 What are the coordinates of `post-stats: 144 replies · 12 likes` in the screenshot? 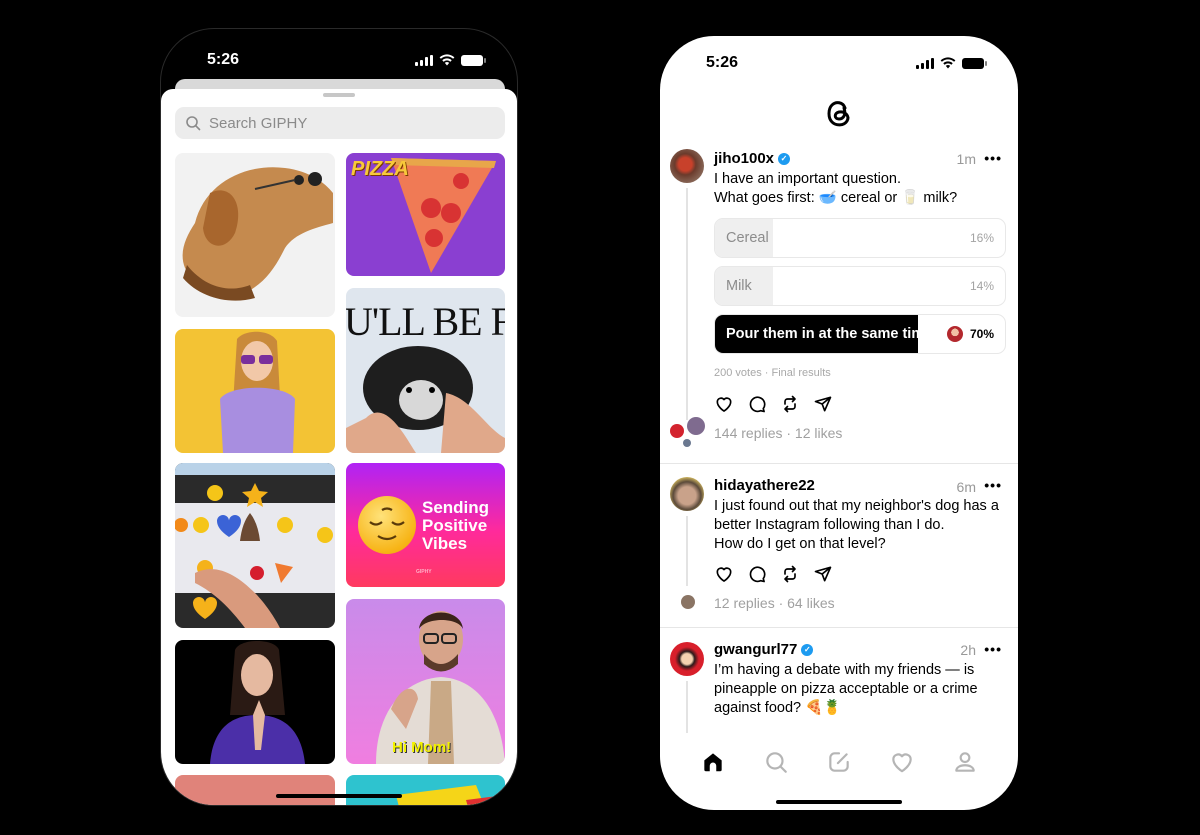 It's located at (778, 433).